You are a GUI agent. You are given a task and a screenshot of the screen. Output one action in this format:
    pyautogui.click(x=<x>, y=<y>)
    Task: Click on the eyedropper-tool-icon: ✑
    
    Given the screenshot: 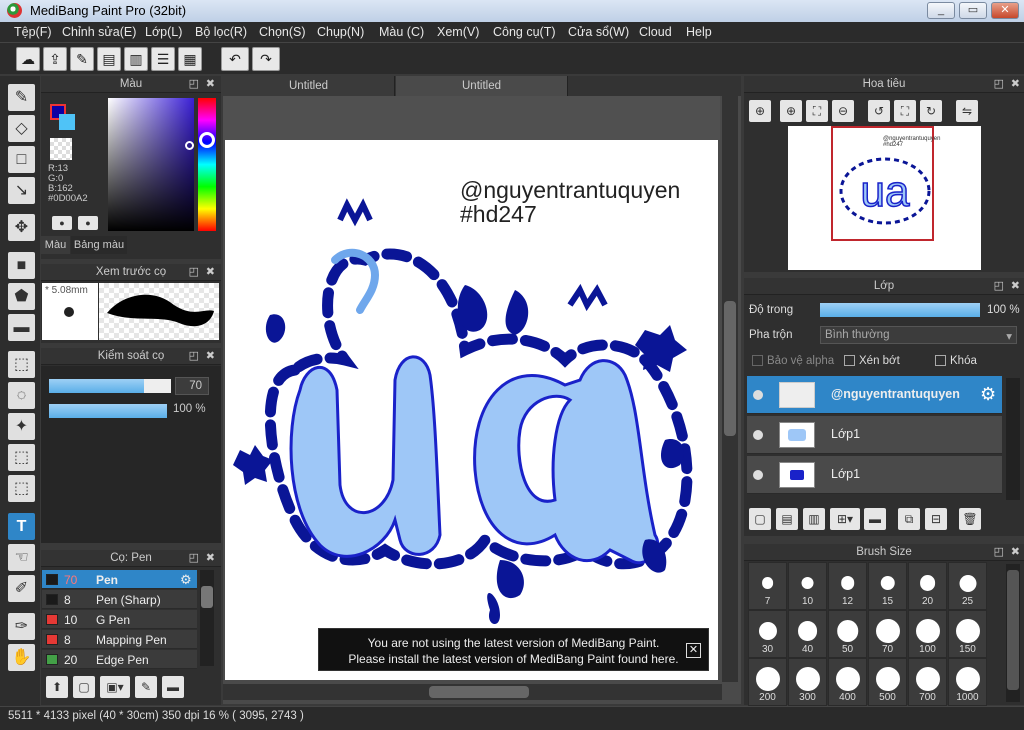 What is the action you would take?
    pyautogui.click(x=21, y=626)
    